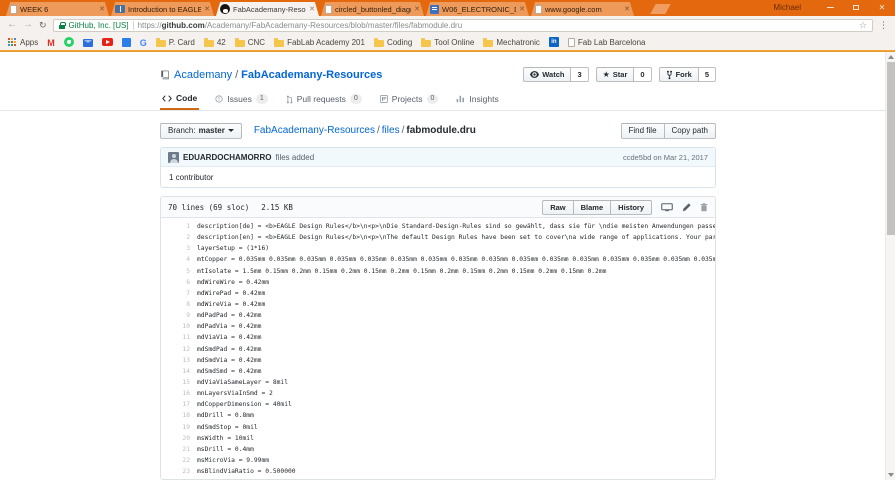  Describe the element at coordinates (179, 393) in the screenshot. I see `line-number: 16` at that location.